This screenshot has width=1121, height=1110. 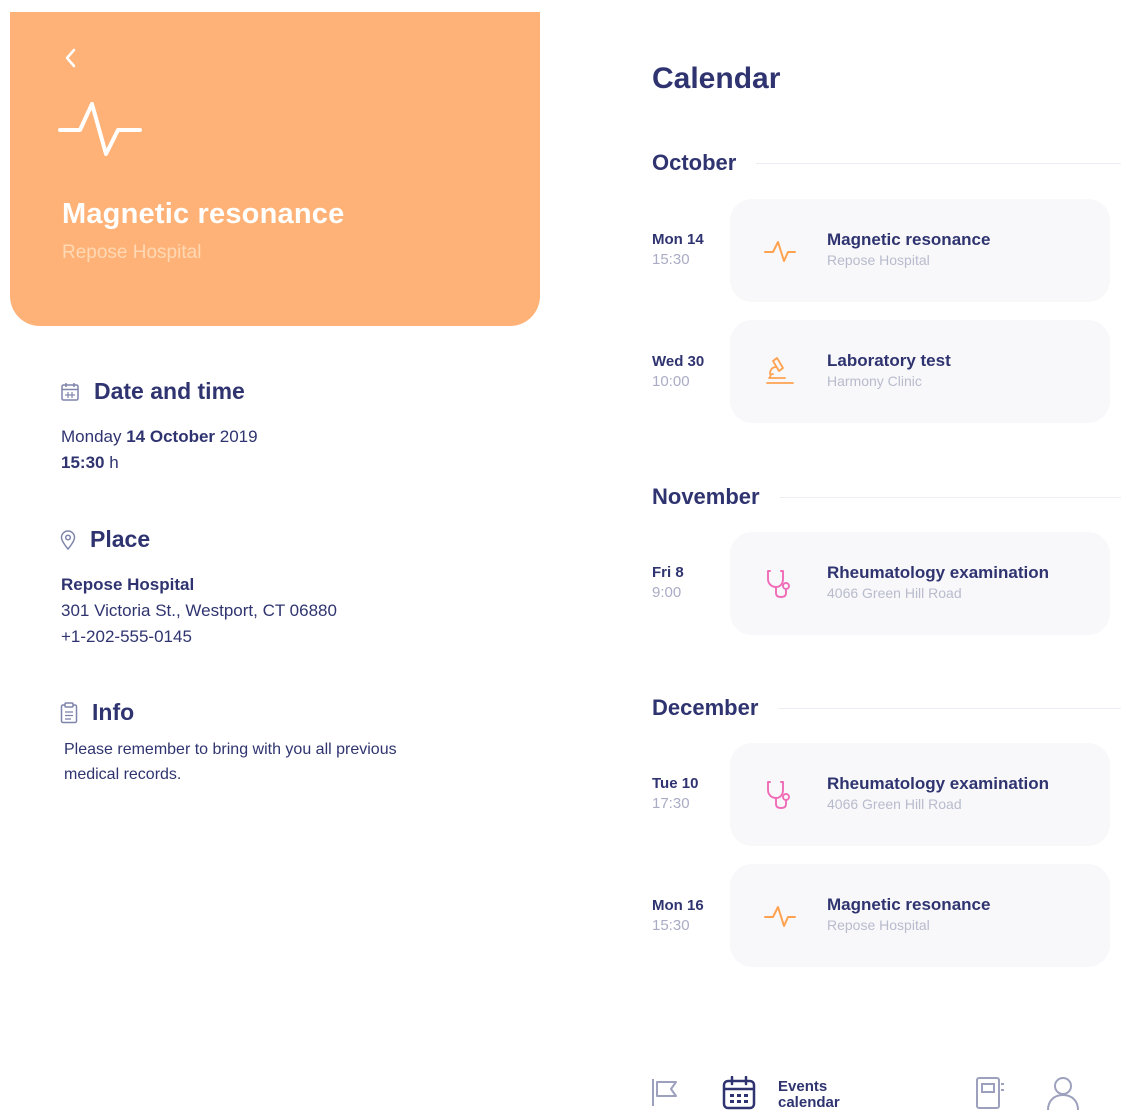 I want to click on microscope-icon, so click(x=780, y=372).